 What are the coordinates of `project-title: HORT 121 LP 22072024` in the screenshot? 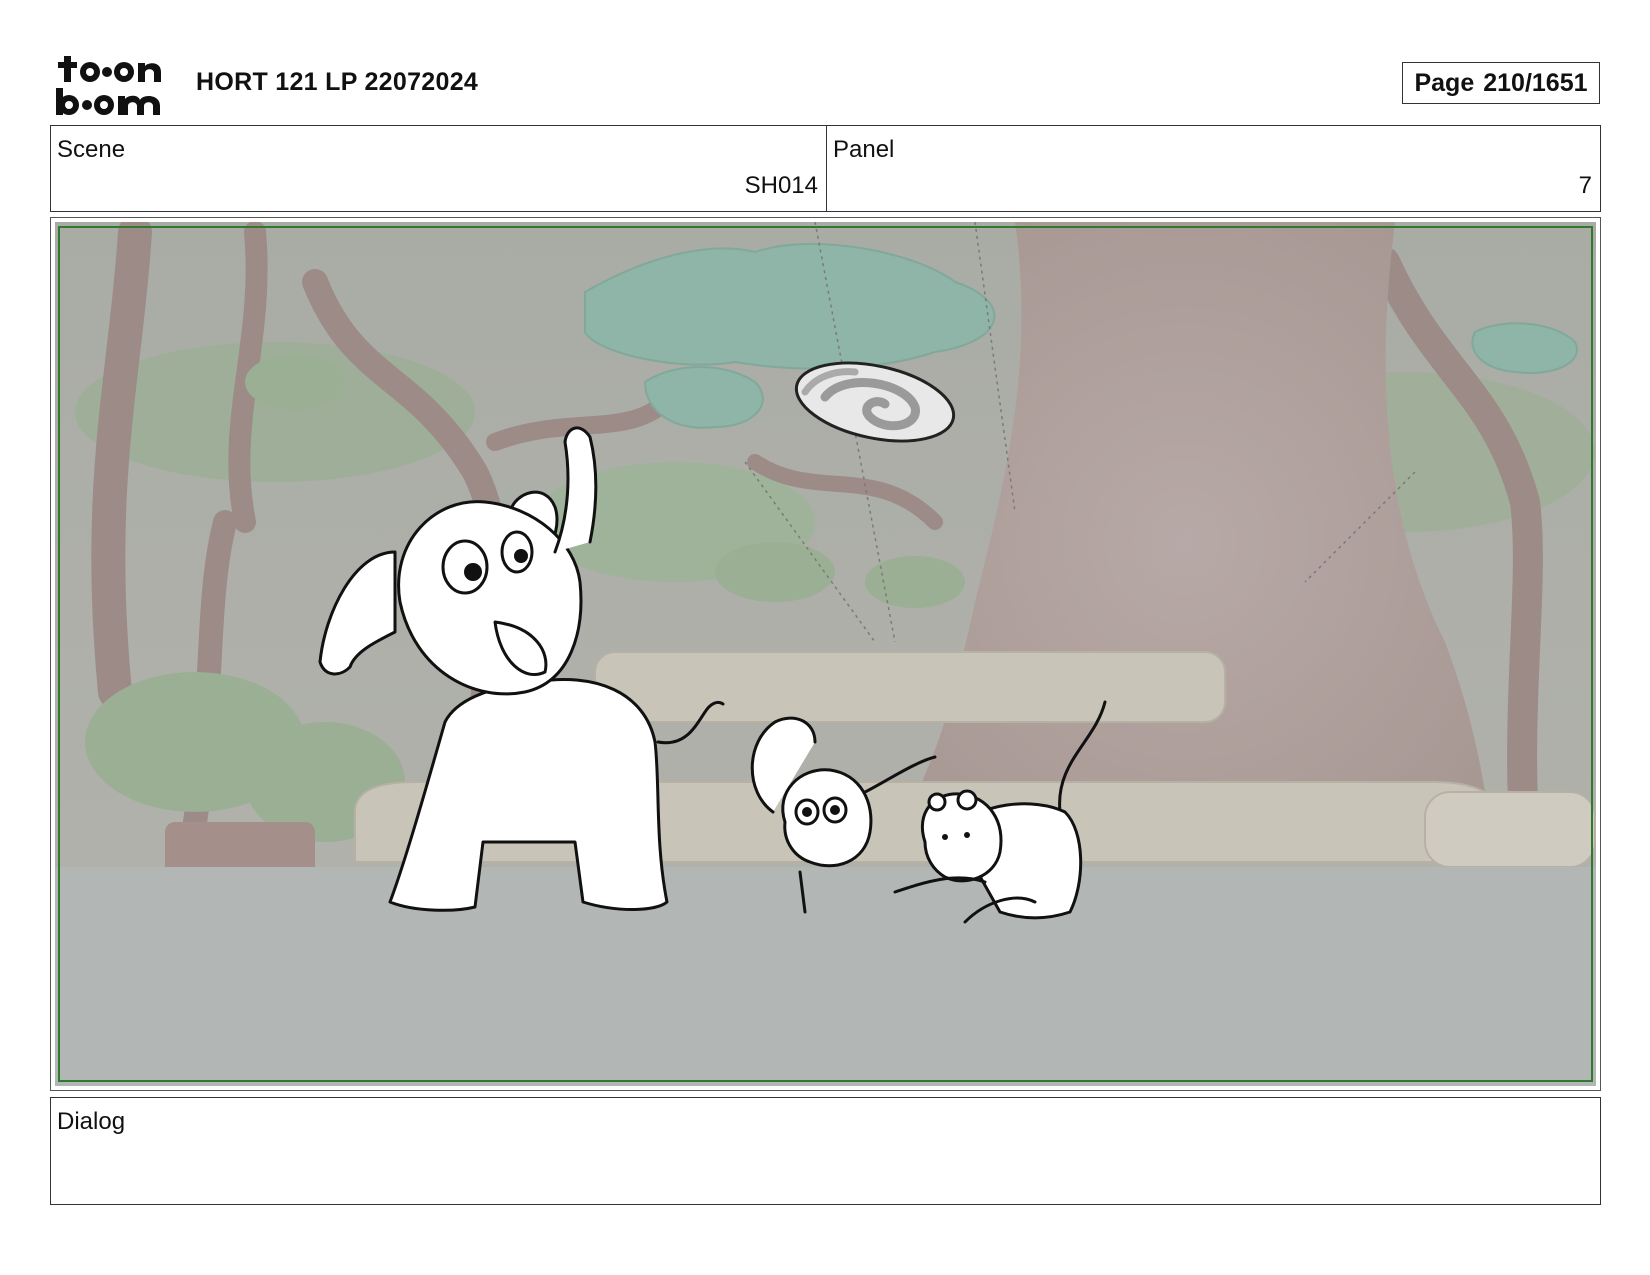 It's located at (337, 82).